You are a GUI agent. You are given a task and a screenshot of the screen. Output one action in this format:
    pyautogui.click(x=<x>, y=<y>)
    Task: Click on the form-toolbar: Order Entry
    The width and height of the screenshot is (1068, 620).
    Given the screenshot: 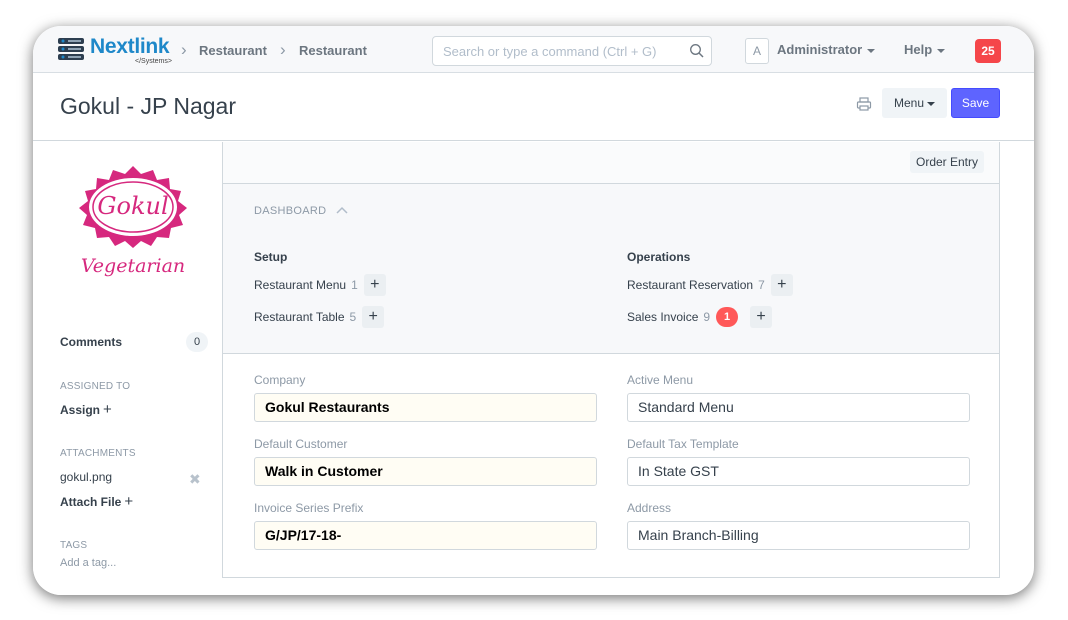 What is the action you would take?
    pyautogui.click(x=611, y=163)
    